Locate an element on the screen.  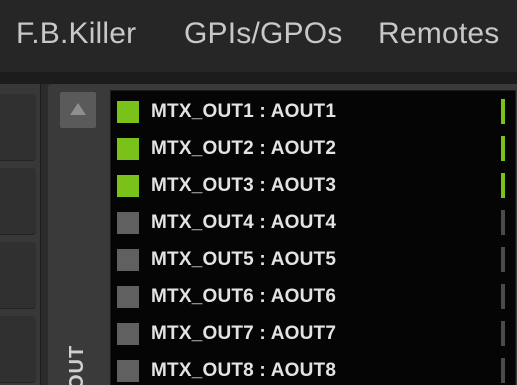
output-label: MTX_OUT4 : AOUT4 is located at coordinates (244, 222).